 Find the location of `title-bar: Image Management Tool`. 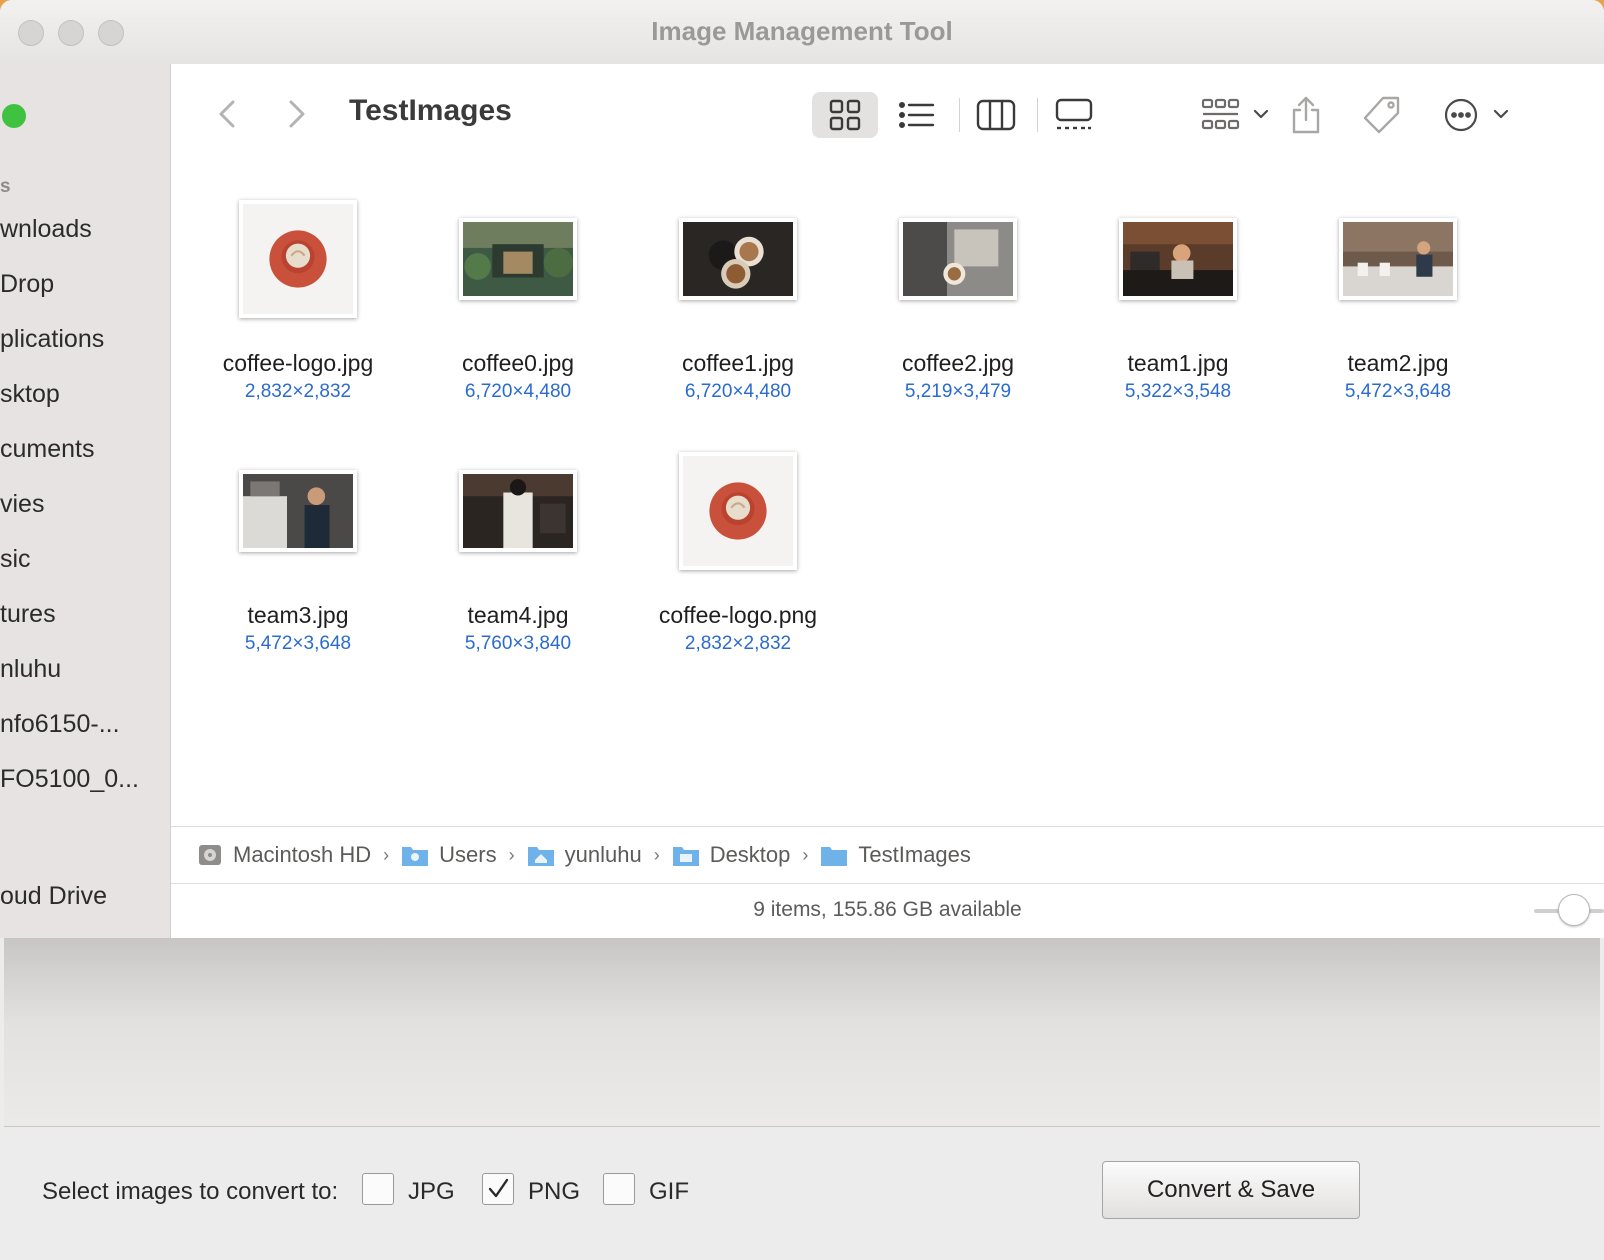

title-bar: Image Management Tool is located at coordinates (802, 32).